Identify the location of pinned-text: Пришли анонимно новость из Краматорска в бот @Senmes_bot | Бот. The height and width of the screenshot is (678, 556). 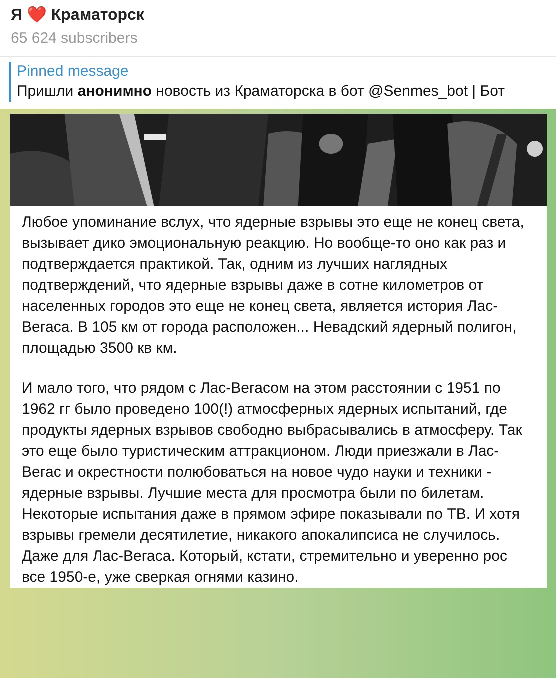
(261, 92).